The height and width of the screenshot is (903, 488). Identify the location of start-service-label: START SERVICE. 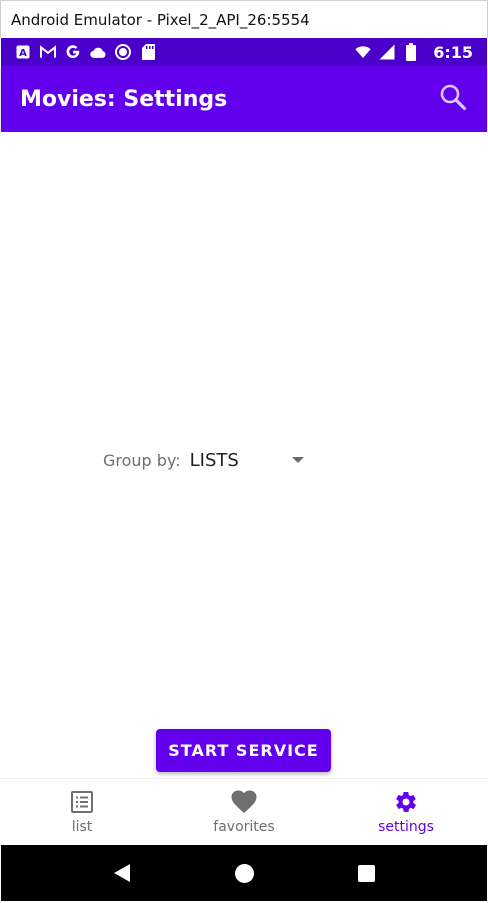
(243, 750).